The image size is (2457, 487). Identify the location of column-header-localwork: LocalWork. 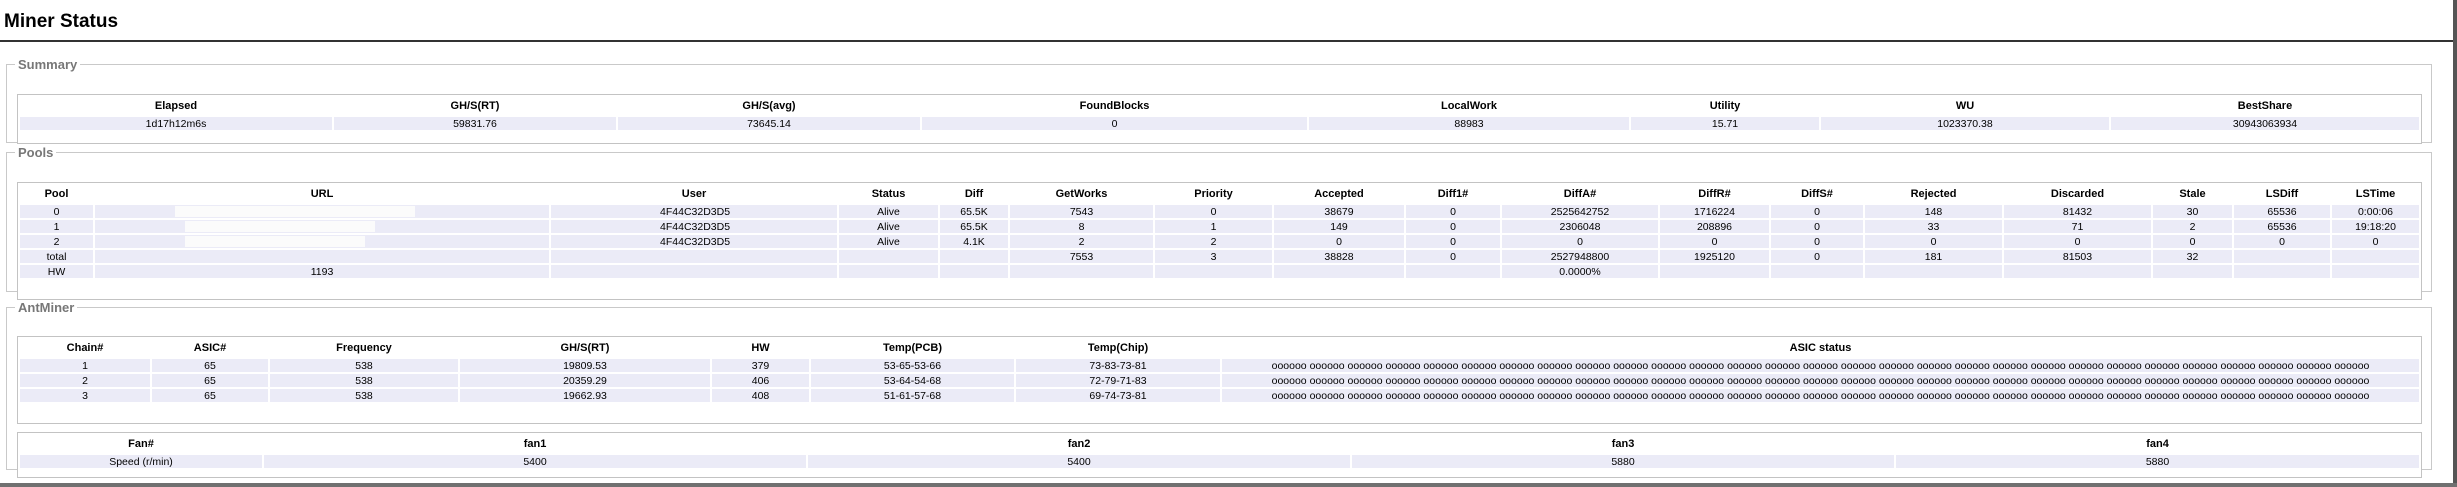
(1469, 106).